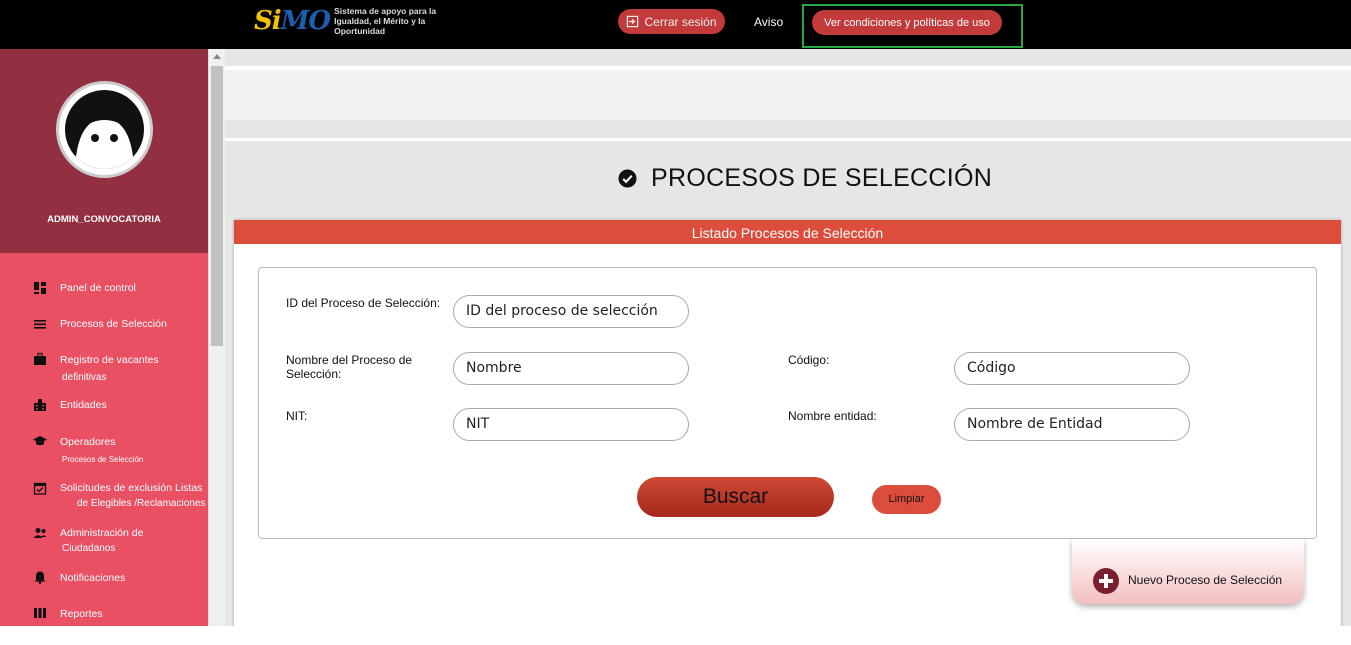 The image size is (1351, 645). I want to click on sidebar-item-label: Reportes, so click(81, 614).